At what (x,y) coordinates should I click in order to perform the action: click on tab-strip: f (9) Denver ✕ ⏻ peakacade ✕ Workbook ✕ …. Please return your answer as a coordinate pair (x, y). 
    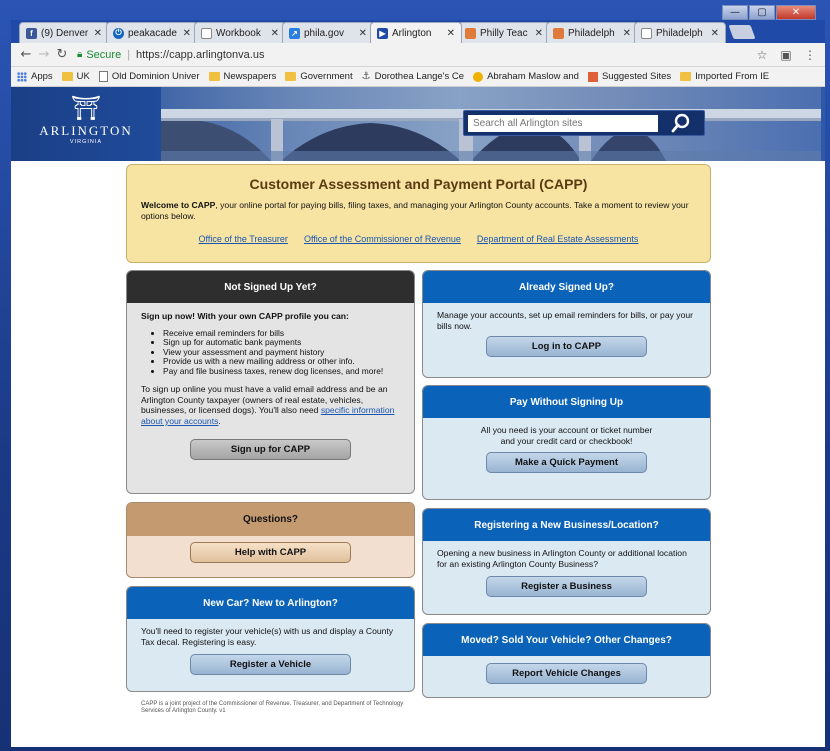
    Looking at the image, I should click on (418, 31).